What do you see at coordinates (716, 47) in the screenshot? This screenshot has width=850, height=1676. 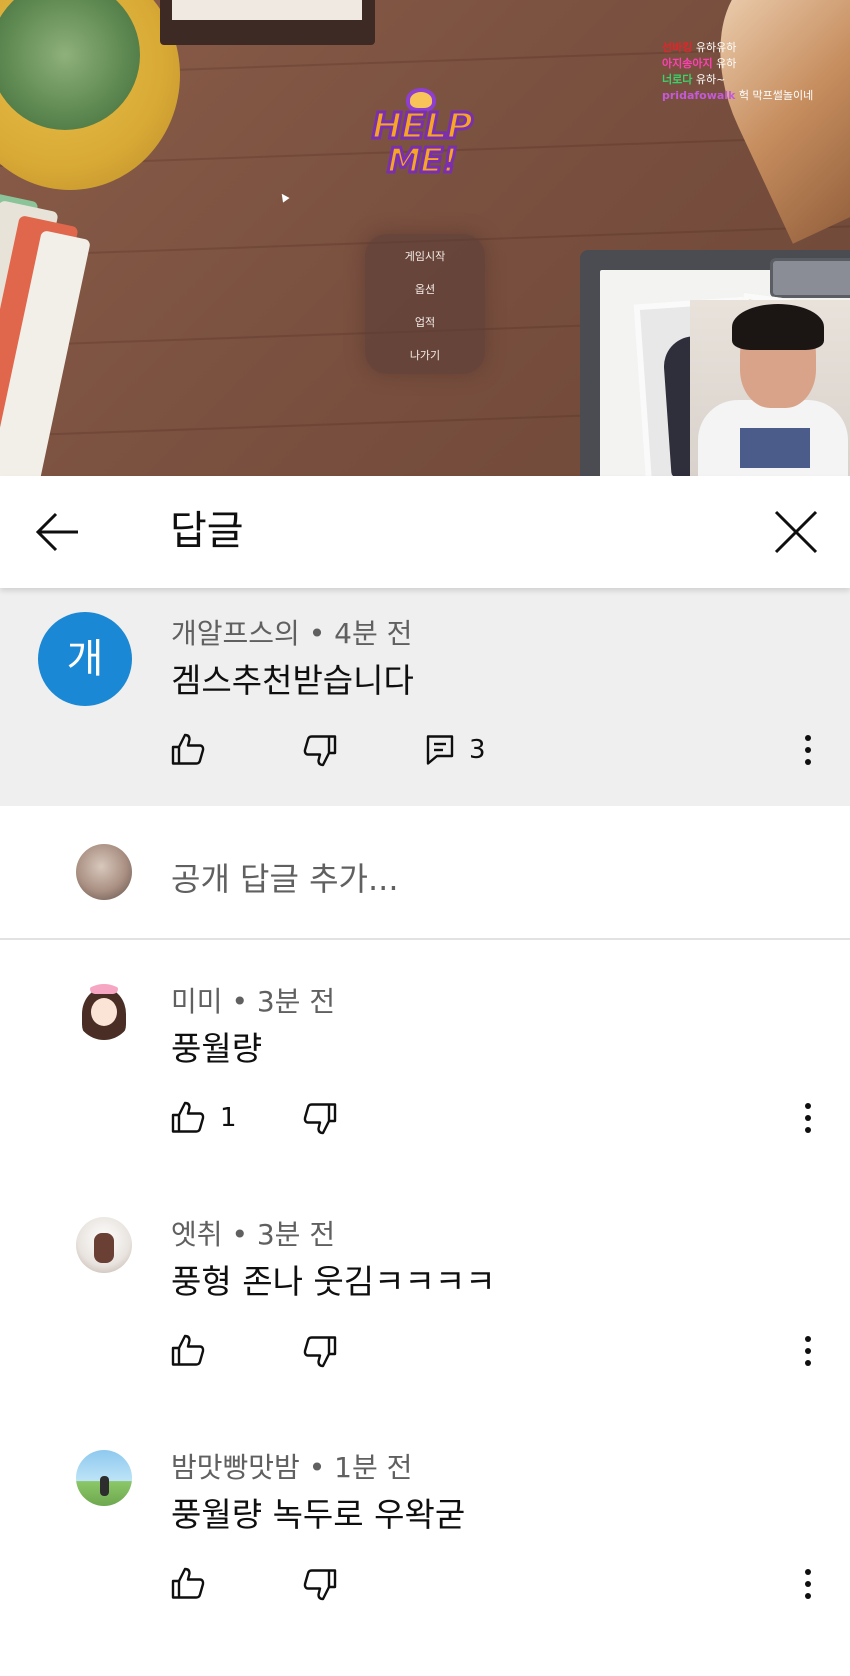 I see `chat-message: 유하유하` at bounding box center [716, 47].